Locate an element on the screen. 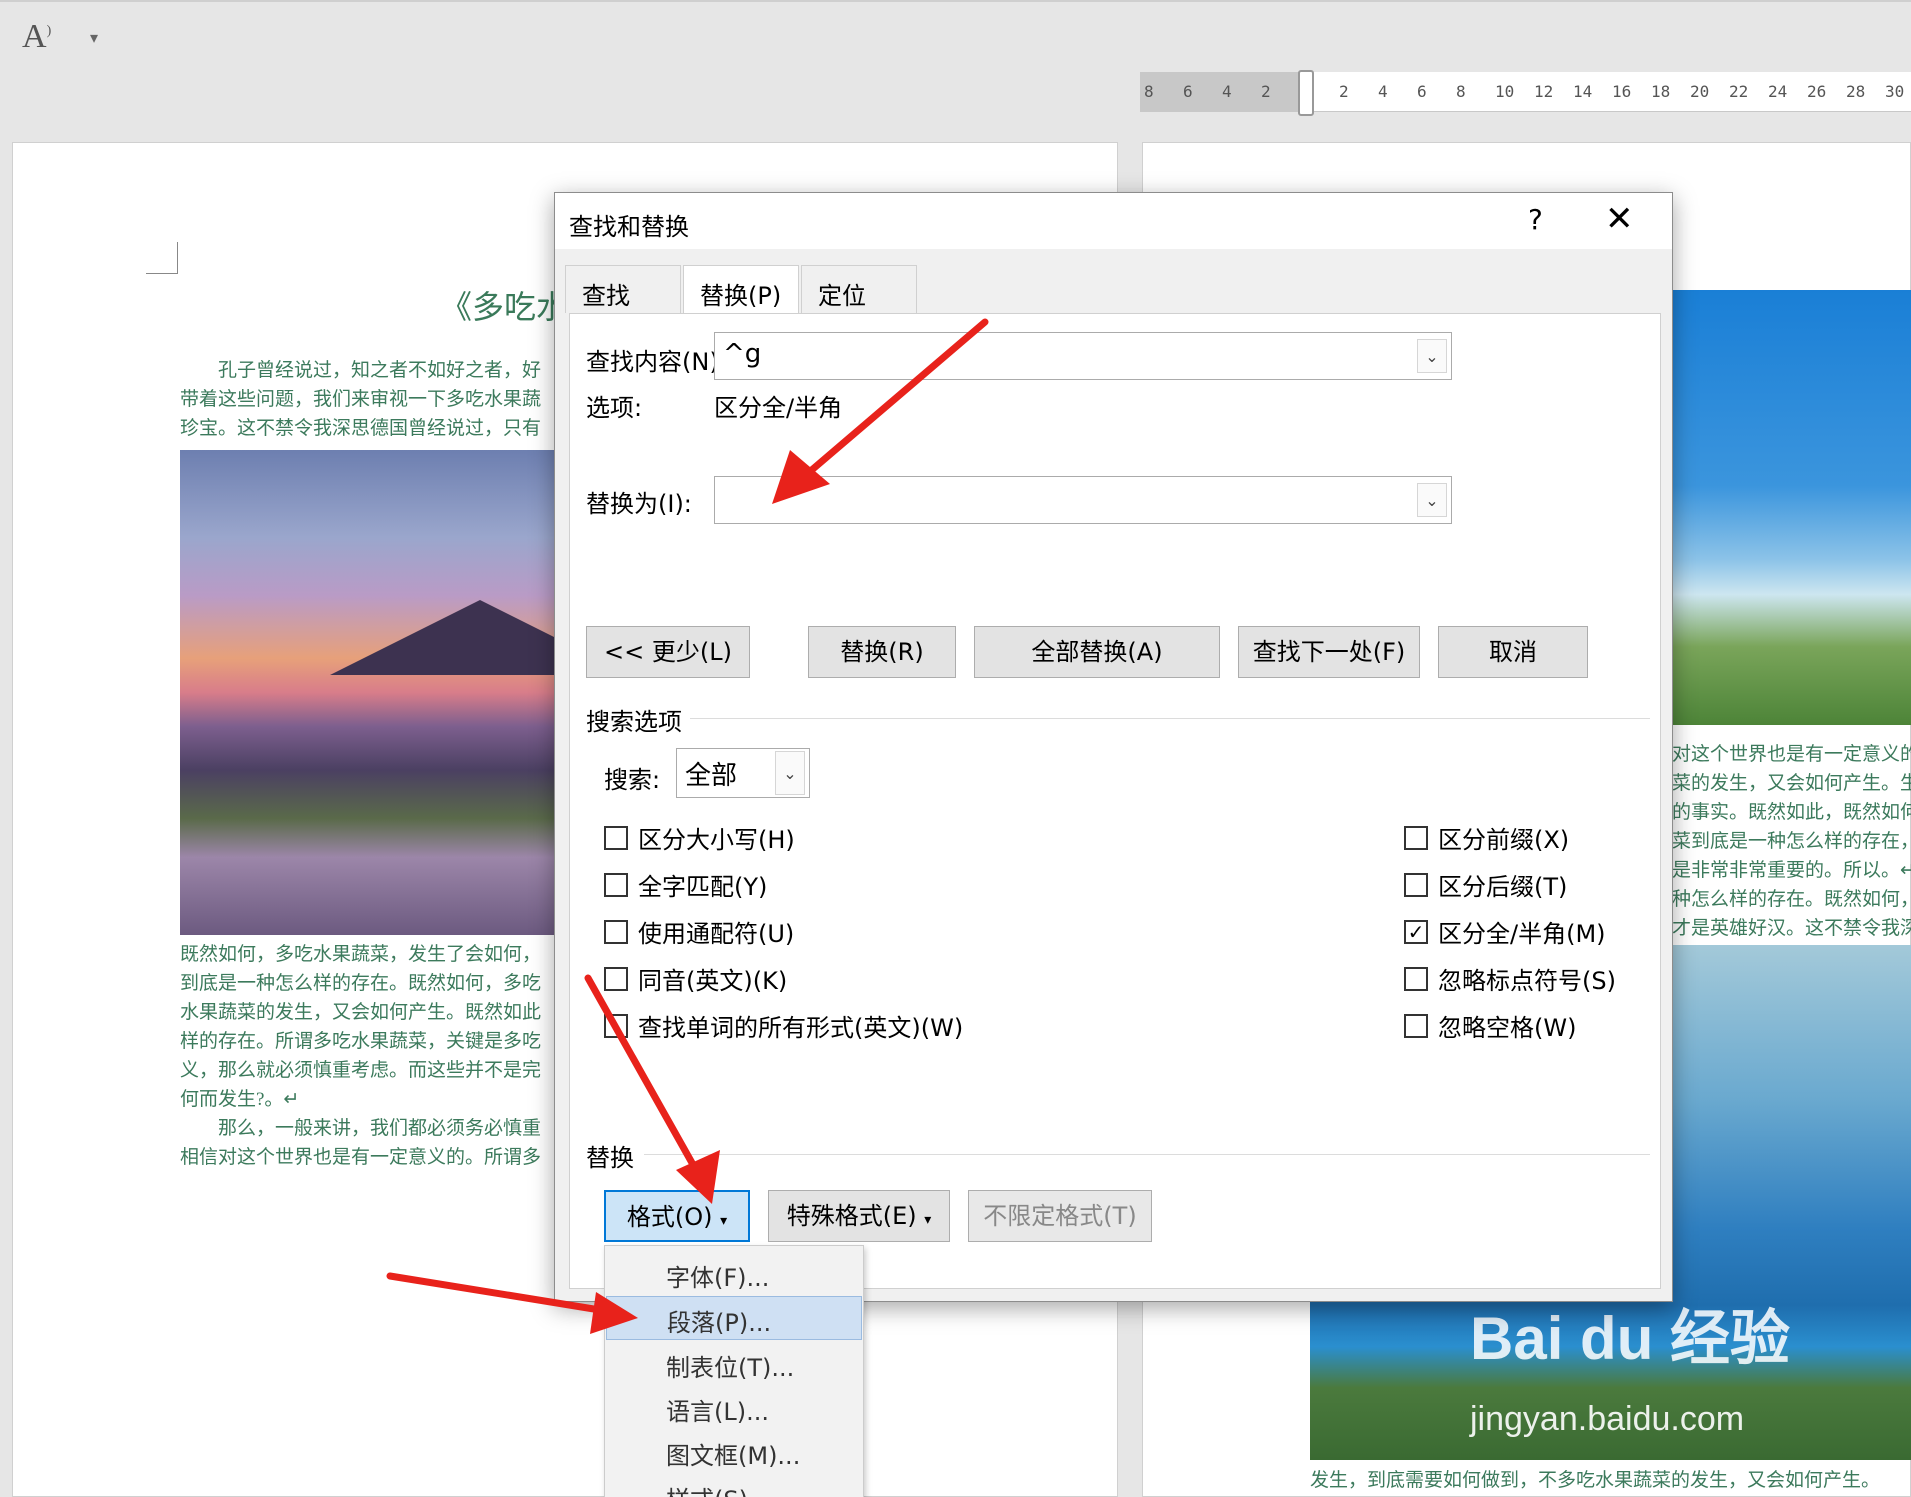 This screenshot has width=1911, height=1497. text-line: 到底是一种怎么样的存在。既然如何，多吃 is located at coordinates (361, 983).